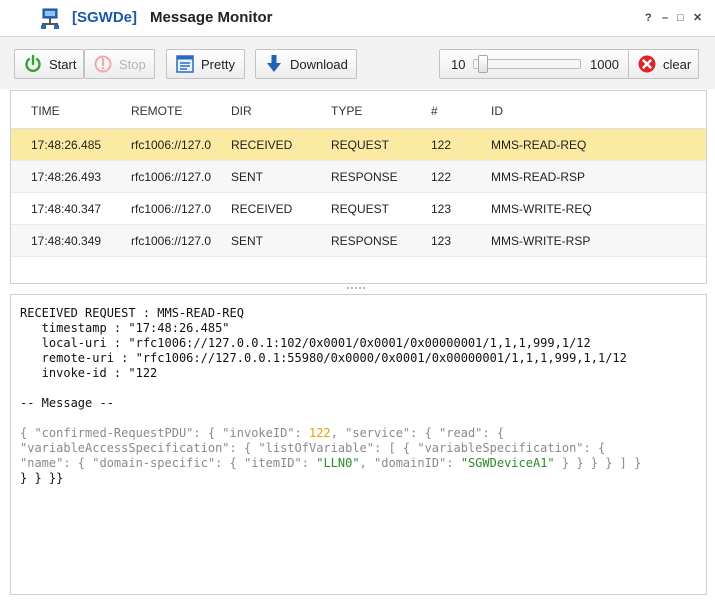  I want to click on detail-invoke-id: invoke-id : "122, so click(89, 373).